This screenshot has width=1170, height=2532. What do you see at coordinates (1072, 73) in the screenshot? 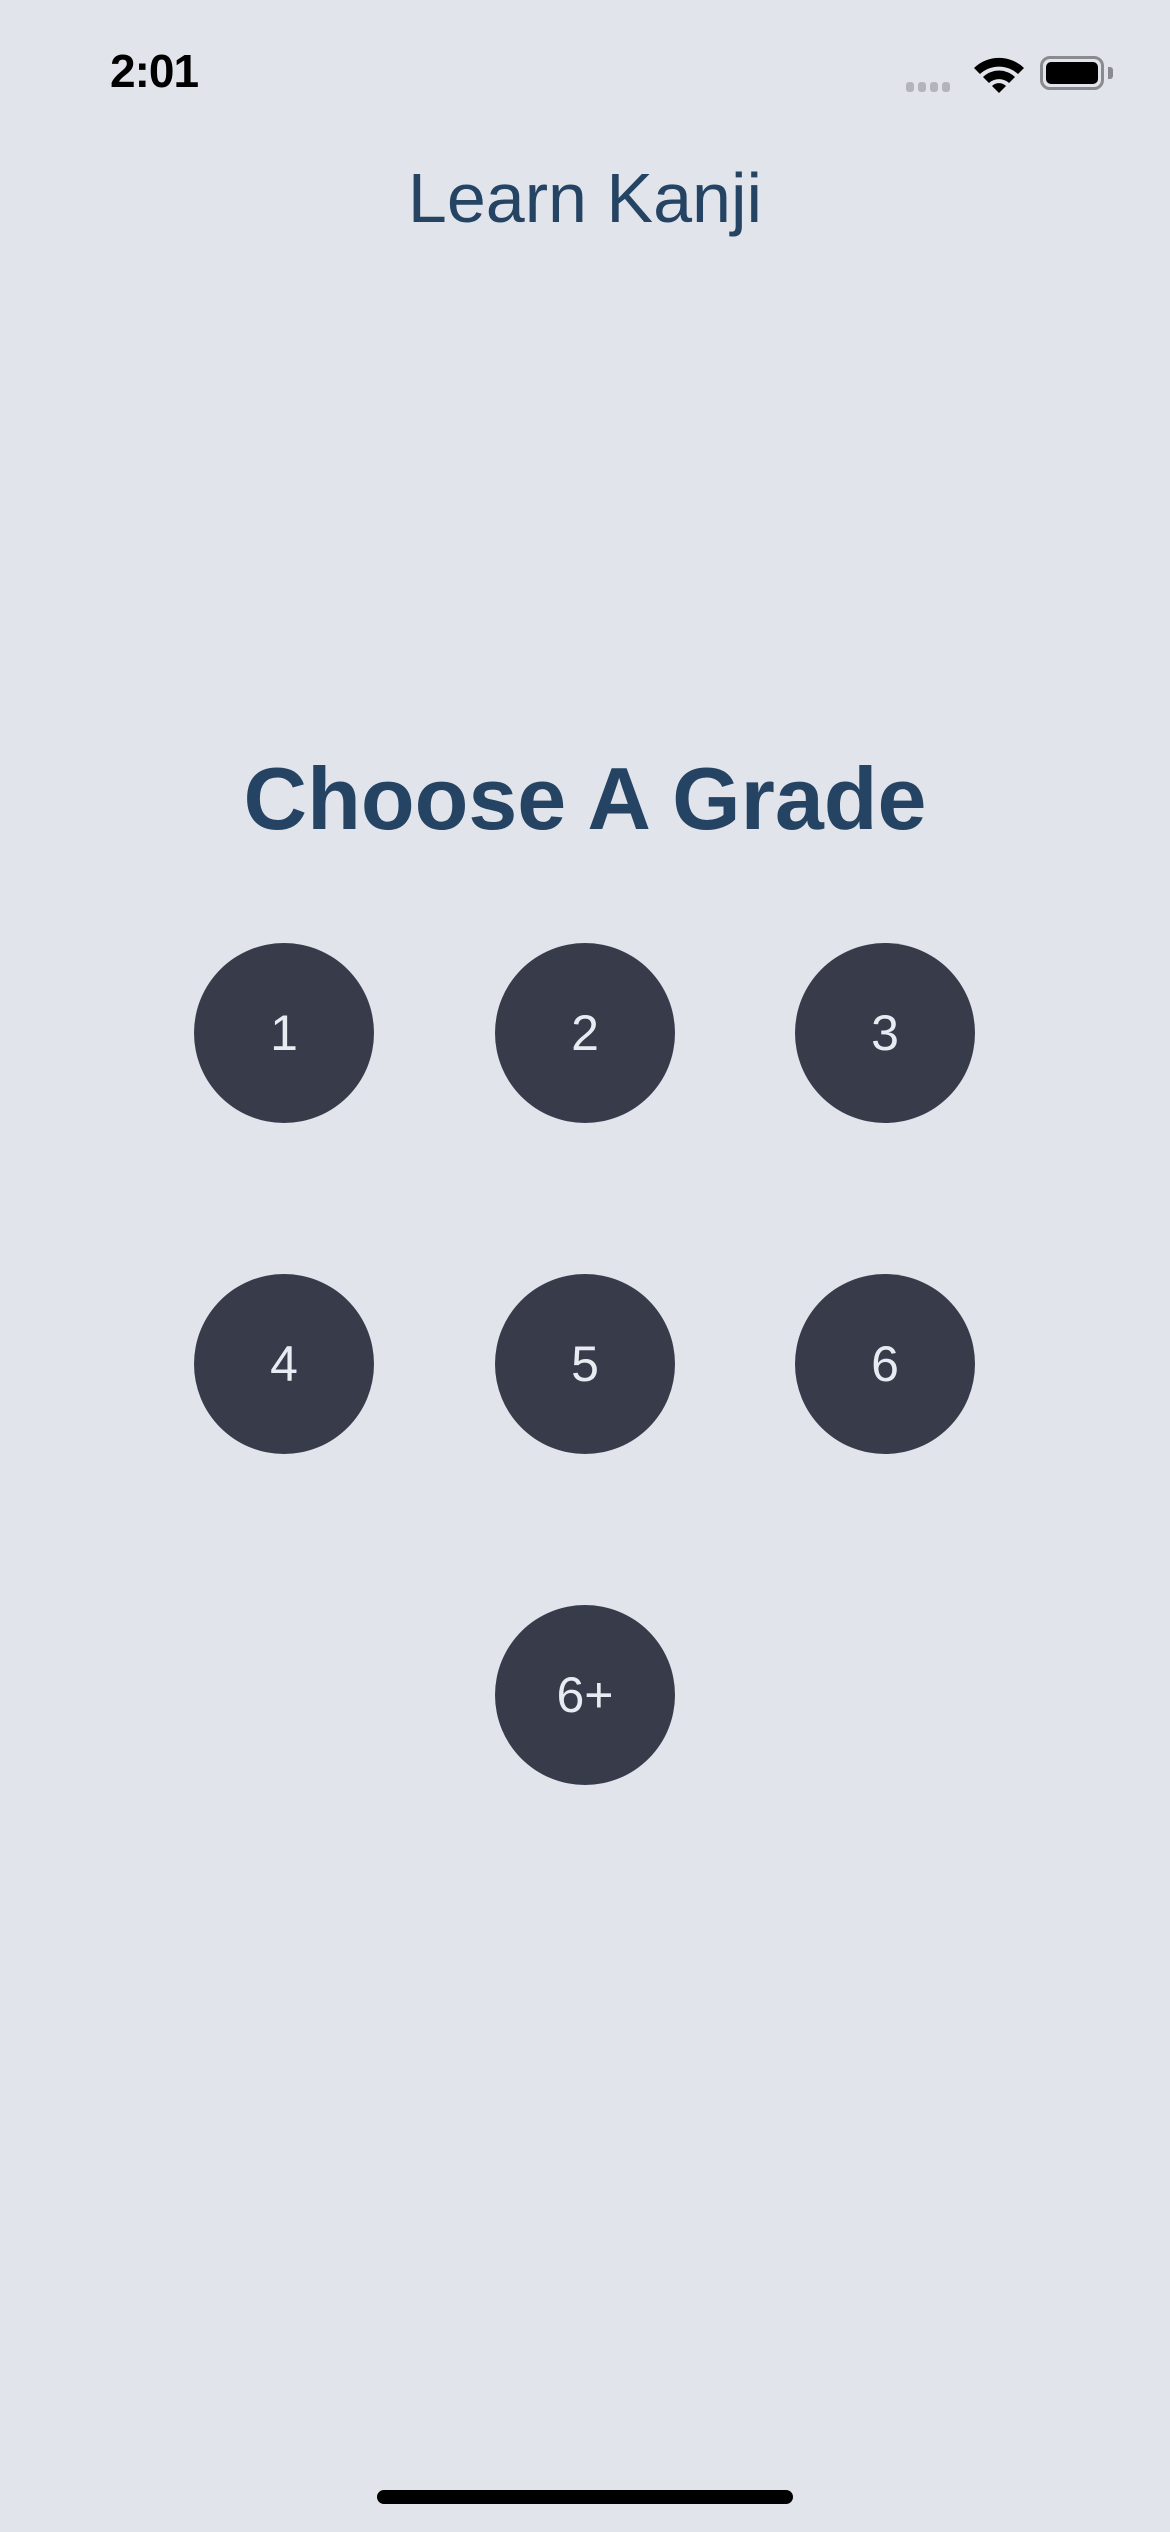
I see `battery-icon` at bounding box center [1072, 73].